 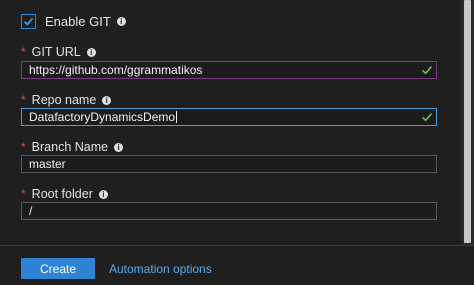 What do you see at coordinates (116, 70) in the screenshot?
I see `git-url-value: https://github.com/ggrammatikos` at bounding box center [116, 70].